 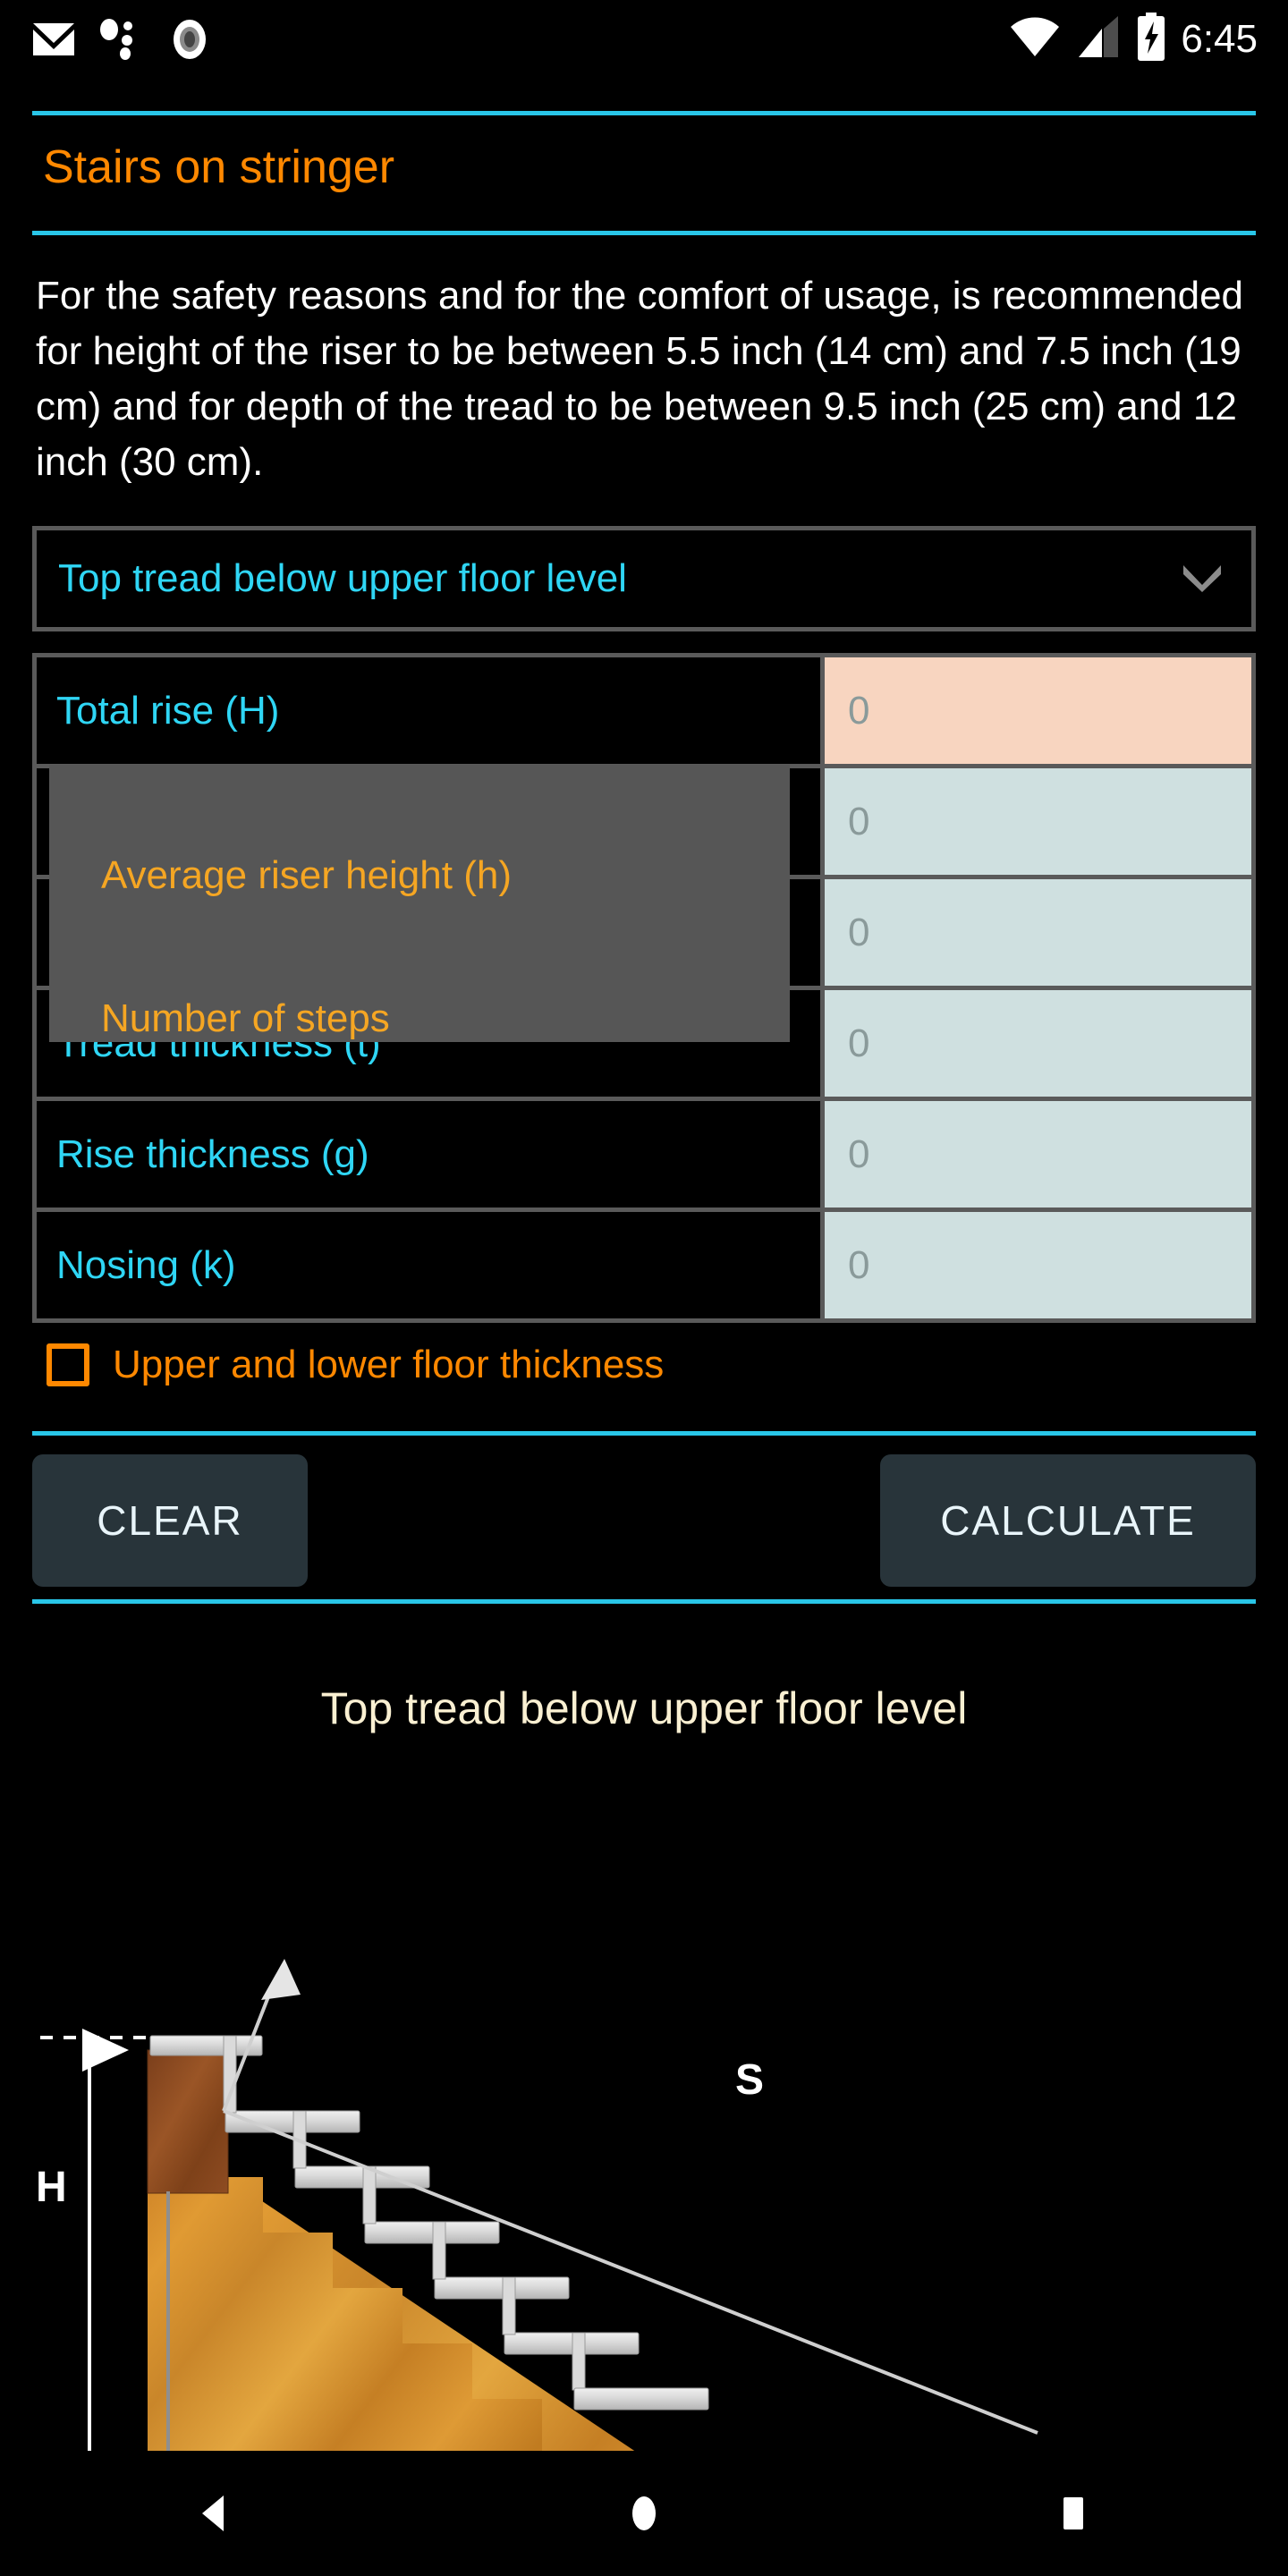 What do you see at coordinates (219, 167) in the screenshot?
I see `page-title: Stairs on stringer` at bounding box center [219, 167].